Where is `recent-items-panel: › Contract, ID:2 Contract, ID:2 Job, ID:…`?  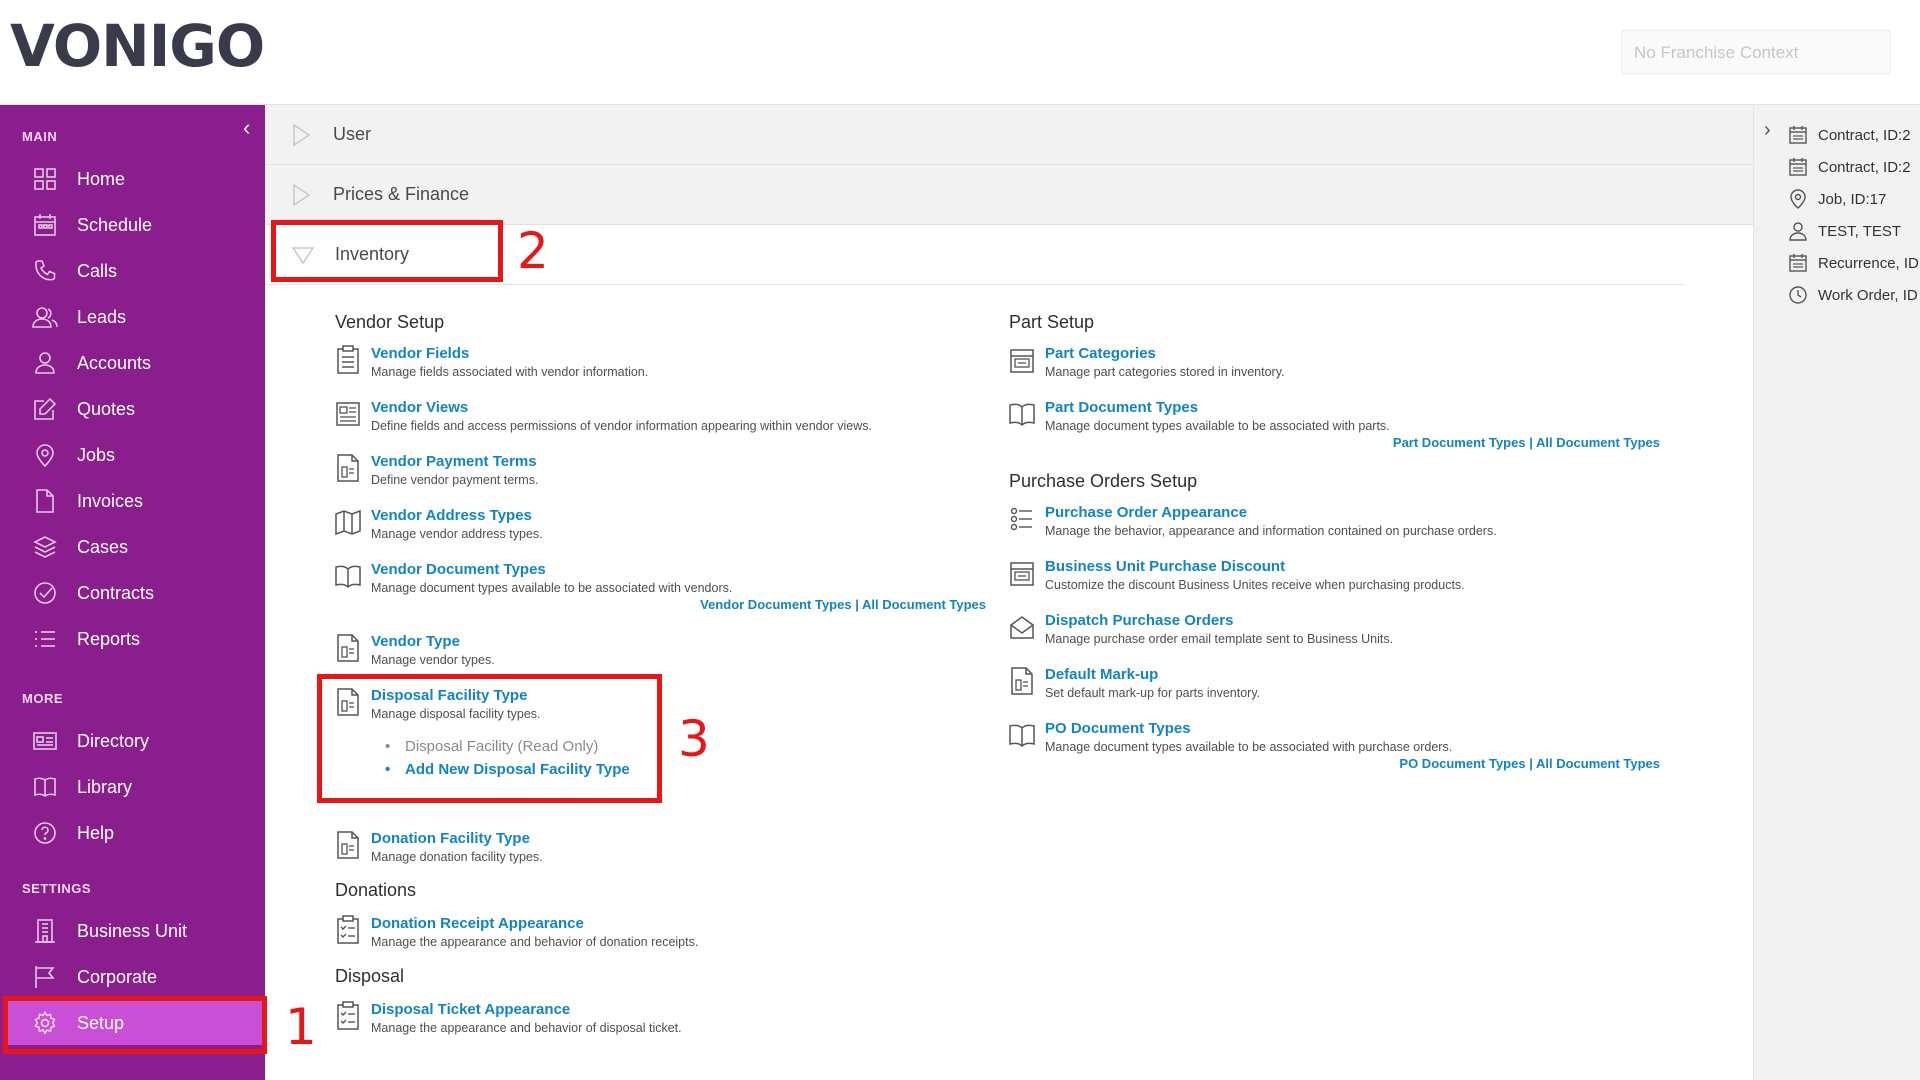 recent-items-panel: › Contract, ID:2 Contract, ID:2 Job, ID:… is located at coordinates (1836, 592).